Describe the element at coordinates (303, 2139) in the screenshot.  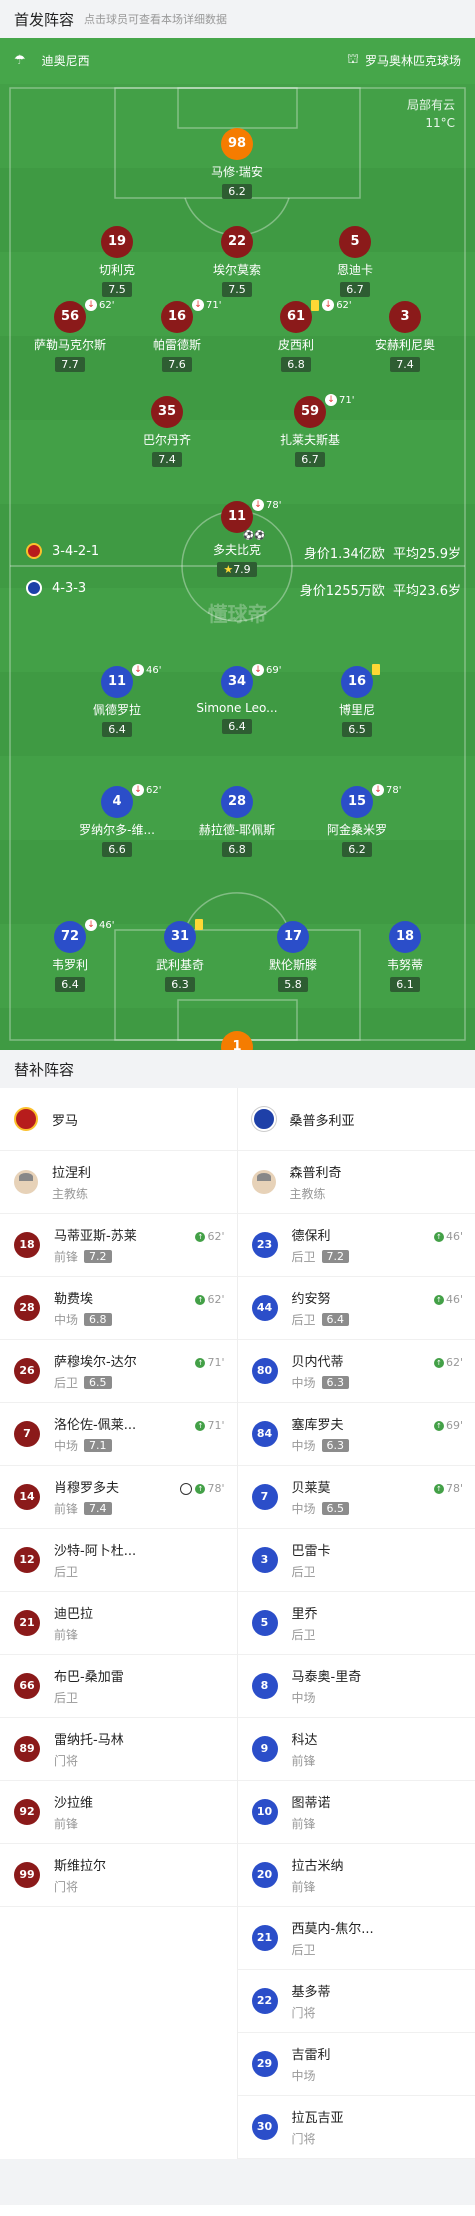
I see `sub-position: 门将` at that location.